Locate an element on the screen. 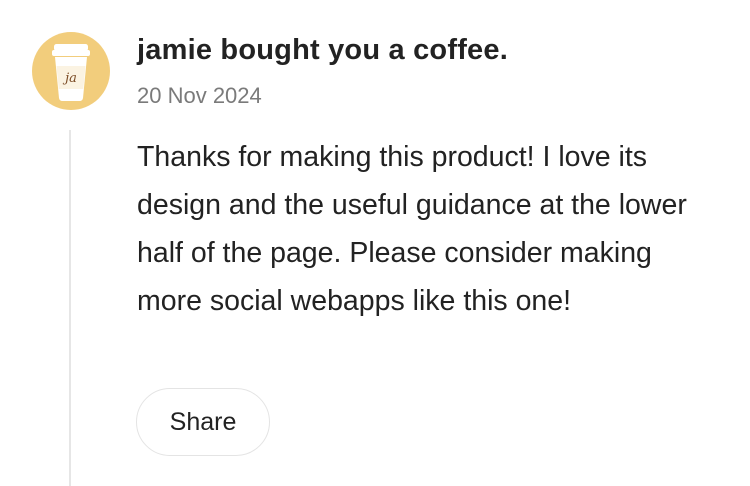 Image resolution: width=750 pixels, height=486 pixels. avatar: ja is located at coordinates (71, 71).